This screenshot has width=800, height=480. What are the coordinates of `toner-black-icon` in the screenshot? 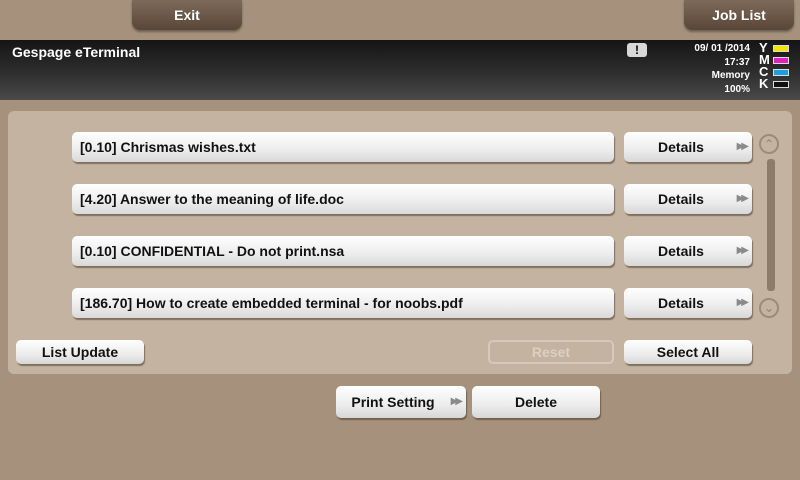 It's located at (781, 84).